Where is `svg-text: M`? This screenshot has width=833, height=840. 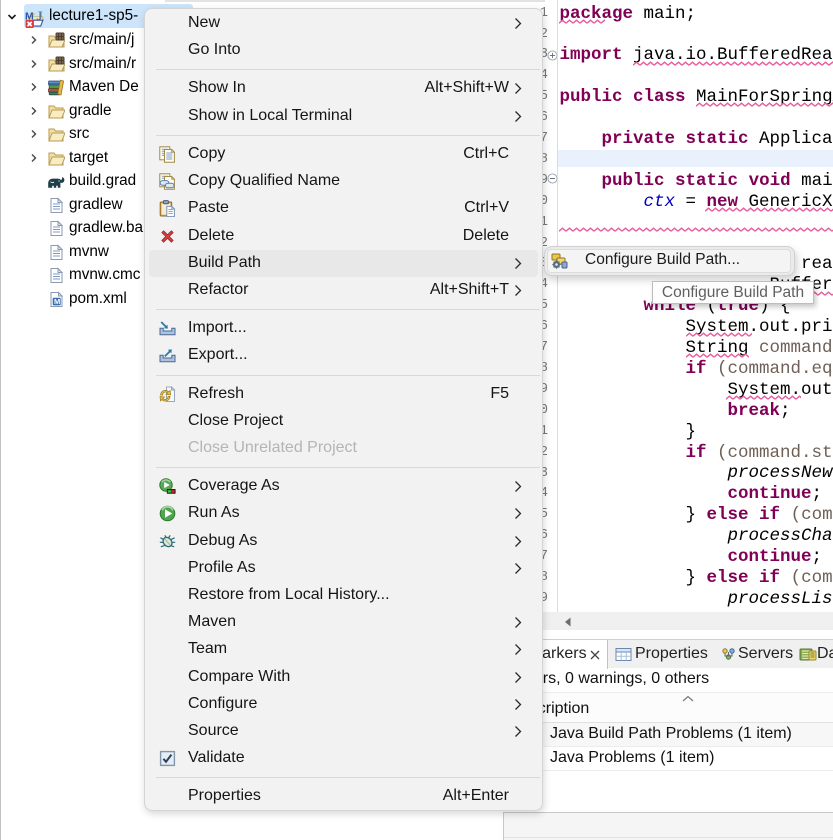
svg-text: M is located at coordinates (57, 301).